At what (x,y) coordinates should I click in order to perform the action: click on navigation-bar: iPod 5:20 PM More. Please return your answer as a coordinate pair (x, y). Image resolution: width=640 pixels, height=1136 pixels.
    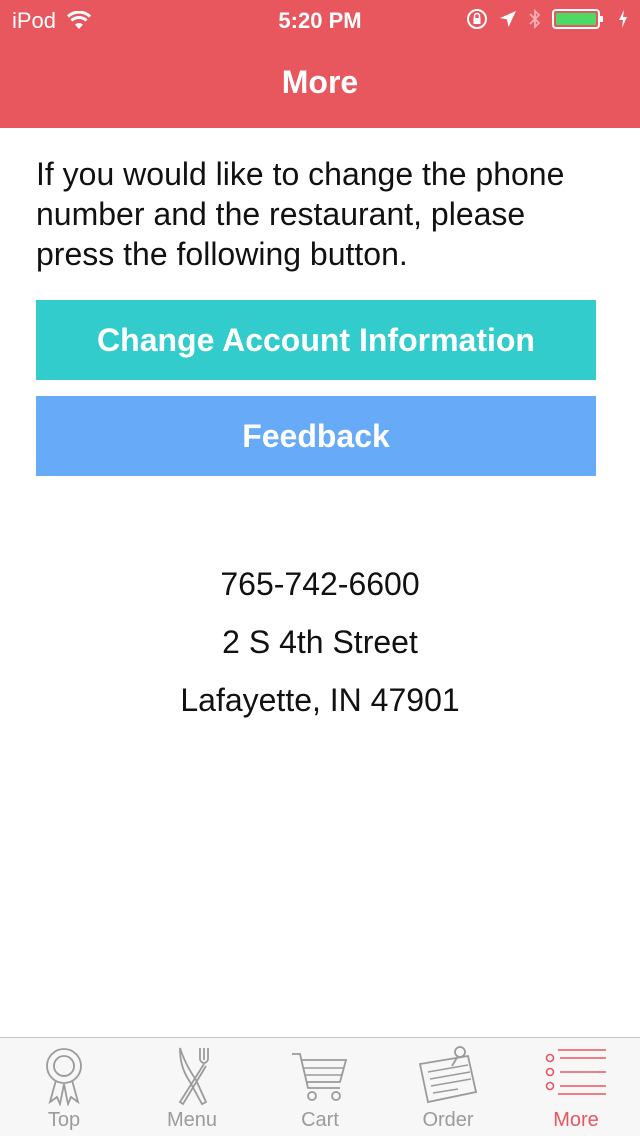
    Looking at the image, I should click on (320, 64).